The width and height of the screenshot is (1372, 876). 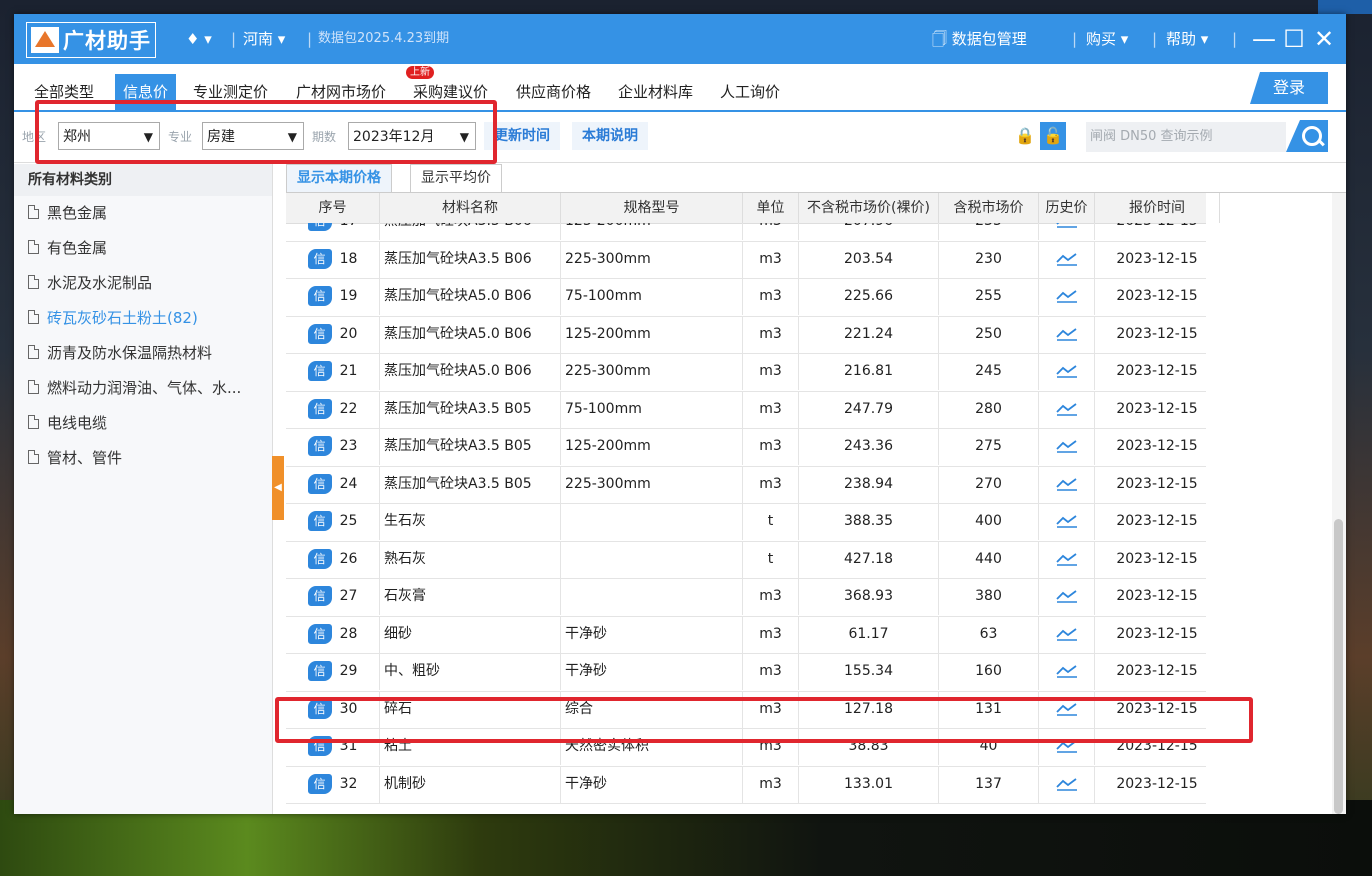 What do you see at coordinates (553, 92) in the screenshot?
I see `tab-supplier-price: 供应商价格` at bounding box center [553, 92].